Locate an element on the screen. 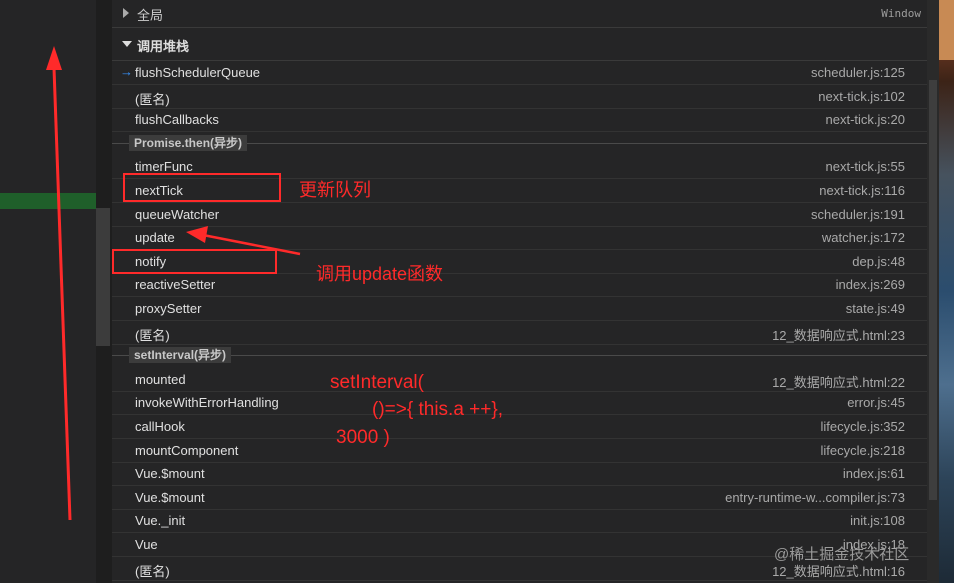  annotation-code-line-3: 3000 ) is located at coordinates (363, 437).